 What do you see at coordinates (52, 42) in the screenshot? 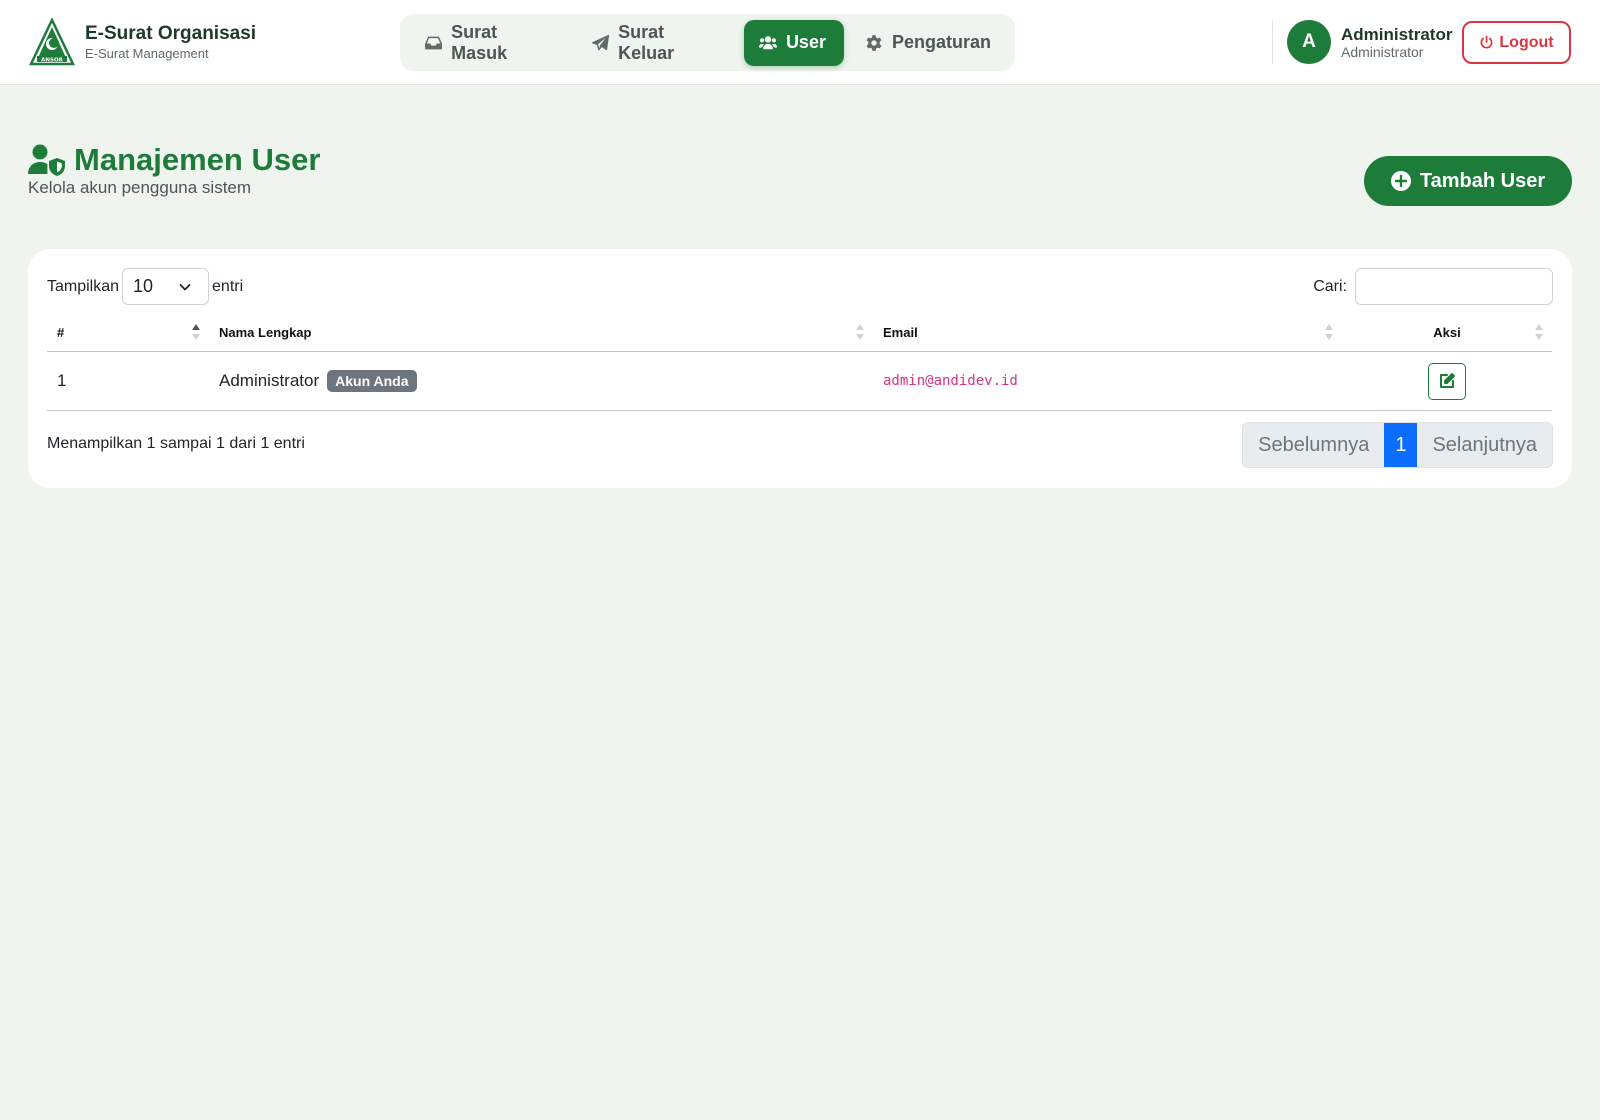
I see `ansor-logo: ANSOR` at bounding box center [52, 42].